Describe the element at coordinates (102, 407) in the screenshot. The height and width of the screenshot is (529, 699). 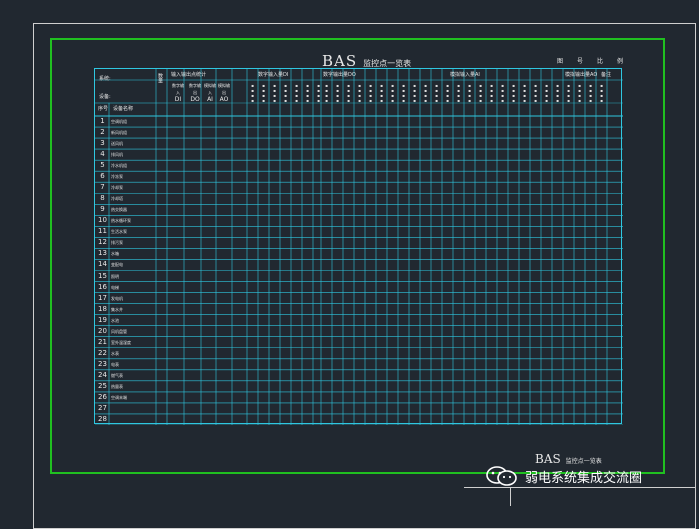
I see `row-number: 27` at that location.